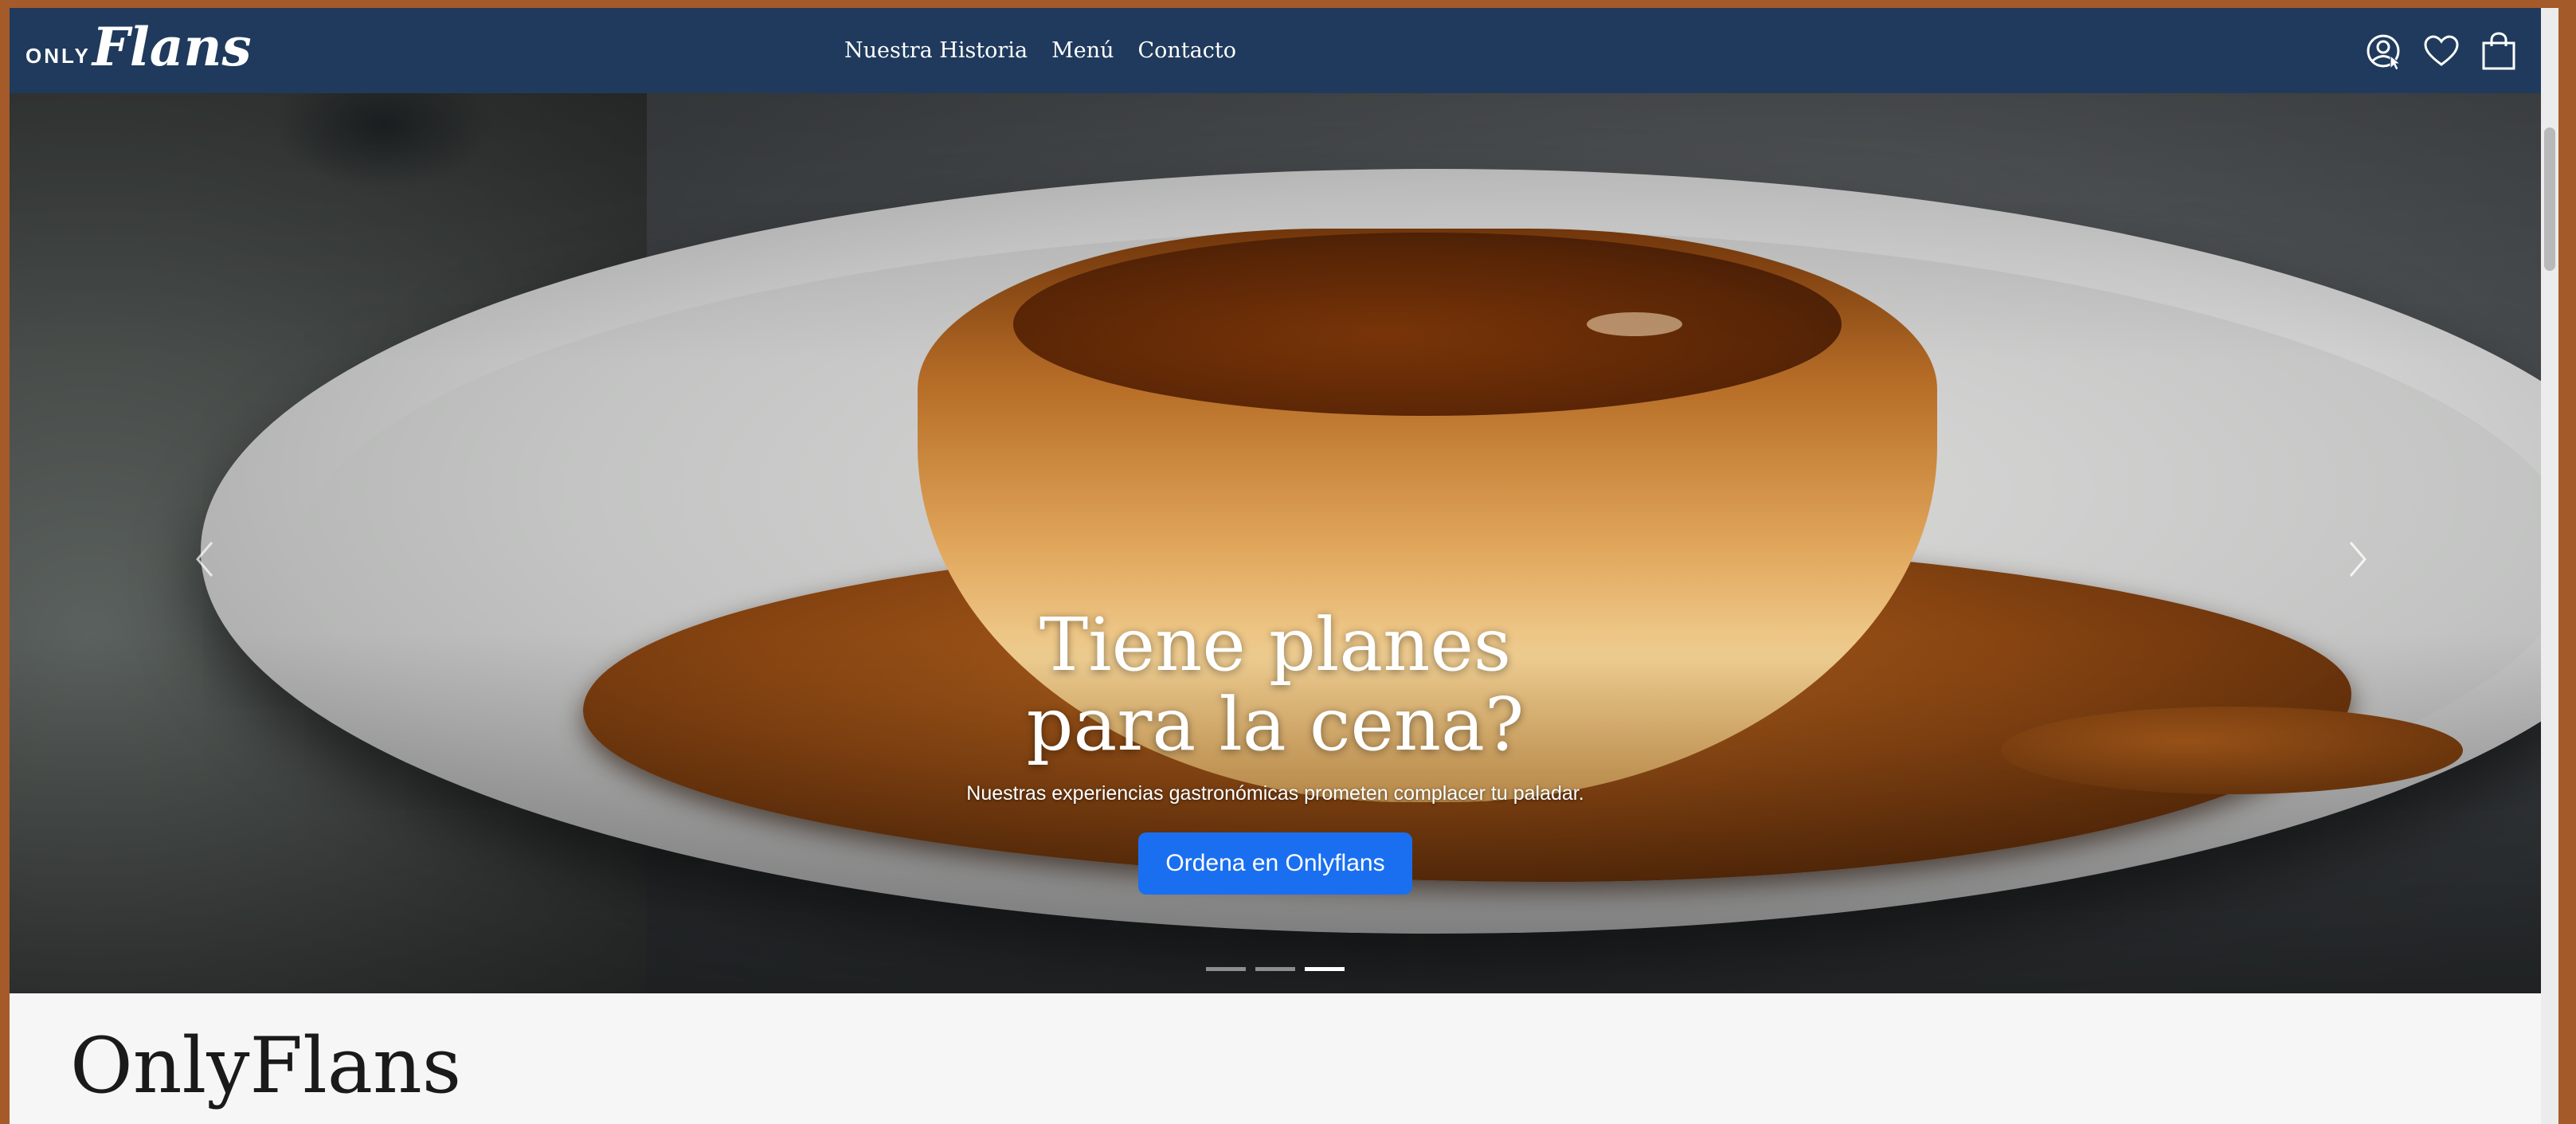 Image resolution: width=2576 pixels, height=1124 pixels. I want to click on nav-icons, so click(2440, 50).